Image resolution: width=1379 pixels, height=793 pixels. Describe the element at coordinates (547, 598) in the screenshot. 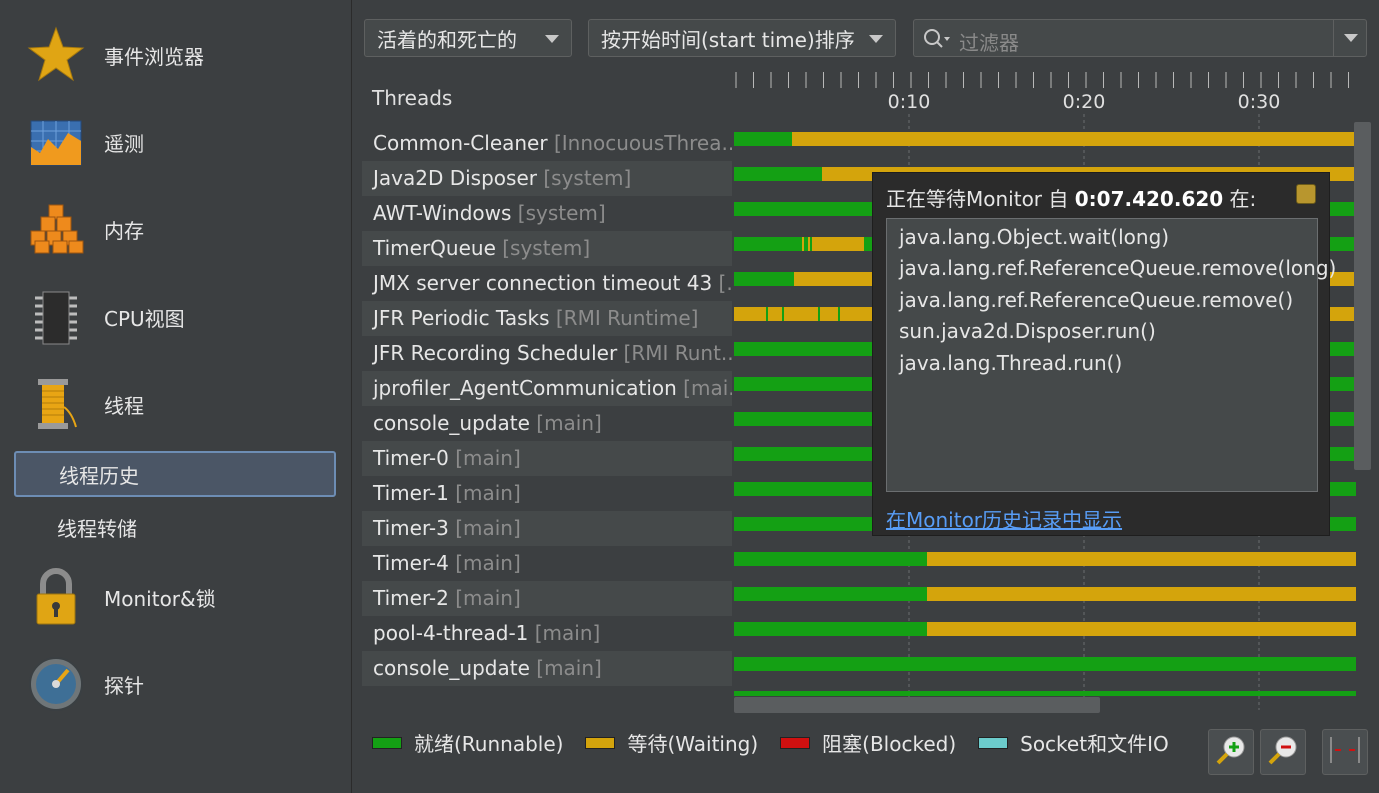

I see `thread-row: Timer-2 [main]` at that location.